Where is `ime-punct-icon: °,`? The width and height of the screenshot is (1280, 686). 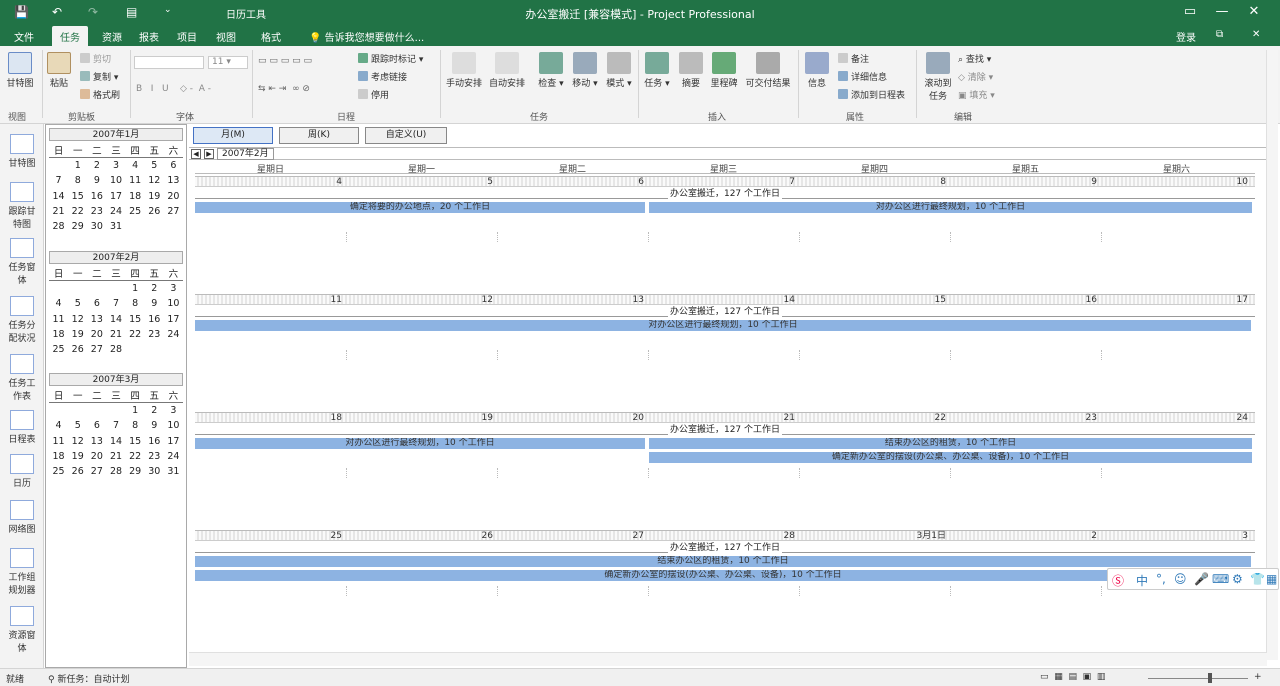
ime-punct-icon: °, is located at coordinates (1161, 579).